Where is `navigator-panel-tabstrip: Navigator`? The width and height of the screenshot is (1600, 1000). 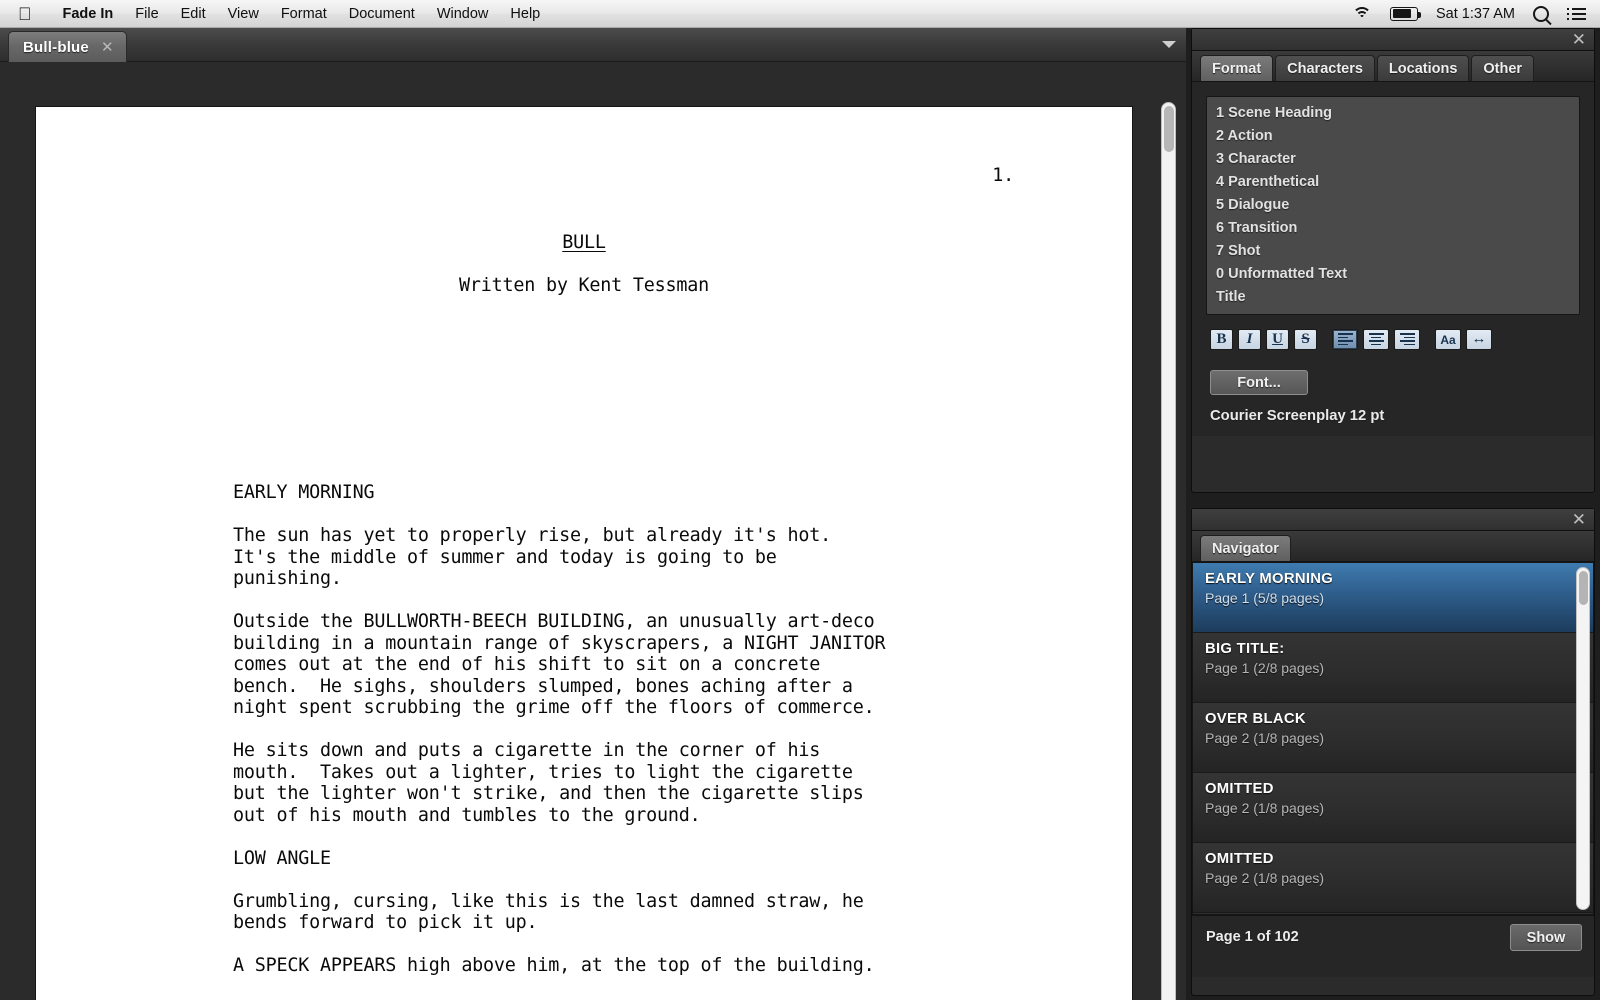 navigator-panel-tabstrip: Navigator is located at coordinates (1393, 546).